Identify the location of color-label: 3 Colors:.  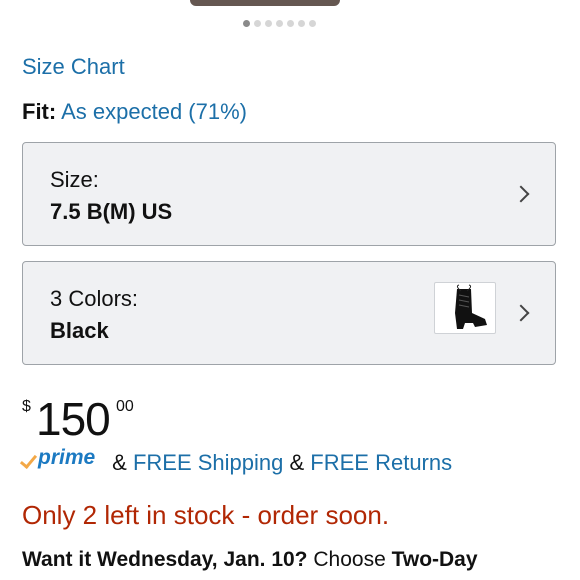
(94, 298).